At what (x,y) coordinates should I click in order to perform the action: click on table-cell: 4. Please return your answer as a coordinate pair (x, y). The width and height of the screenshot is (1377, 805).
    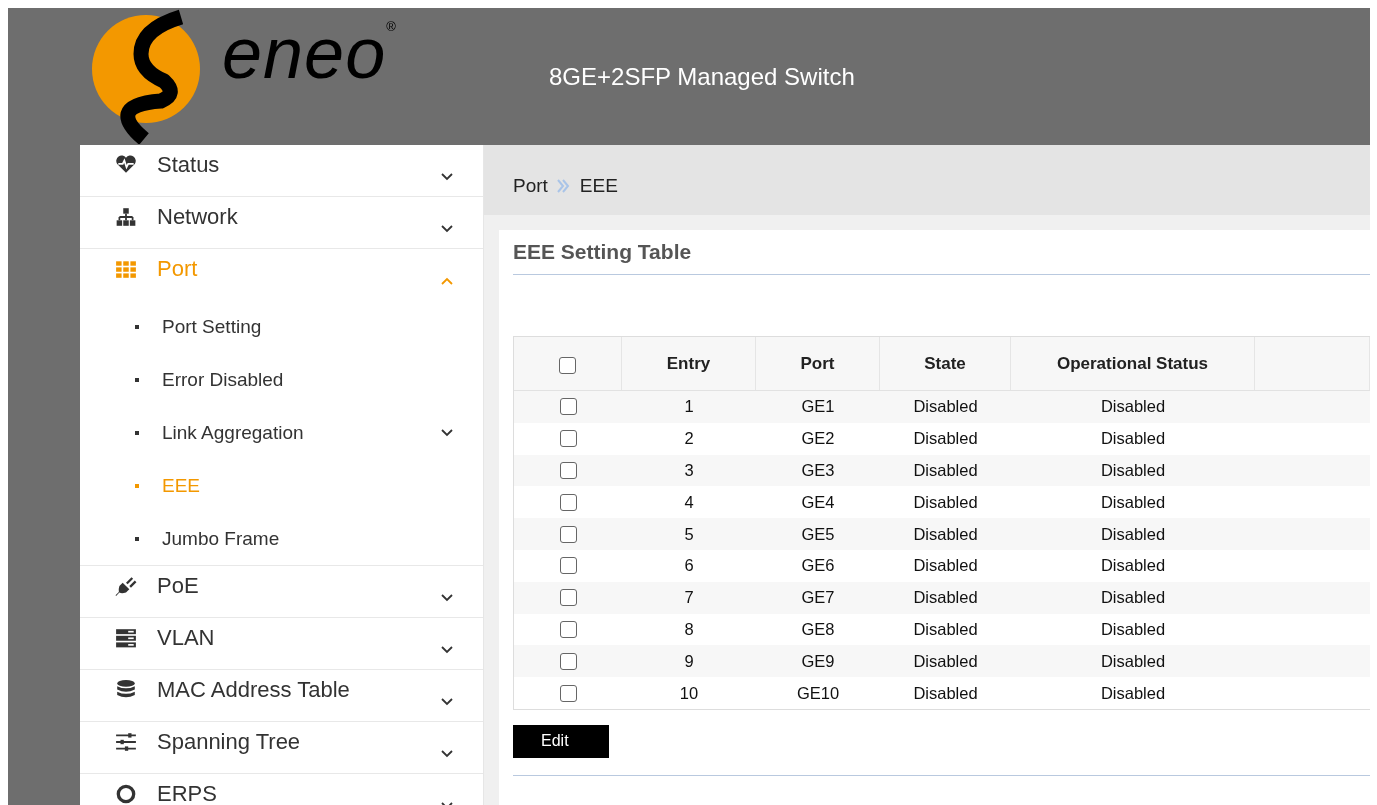
    Looking at the image, I should click on (689, 502).